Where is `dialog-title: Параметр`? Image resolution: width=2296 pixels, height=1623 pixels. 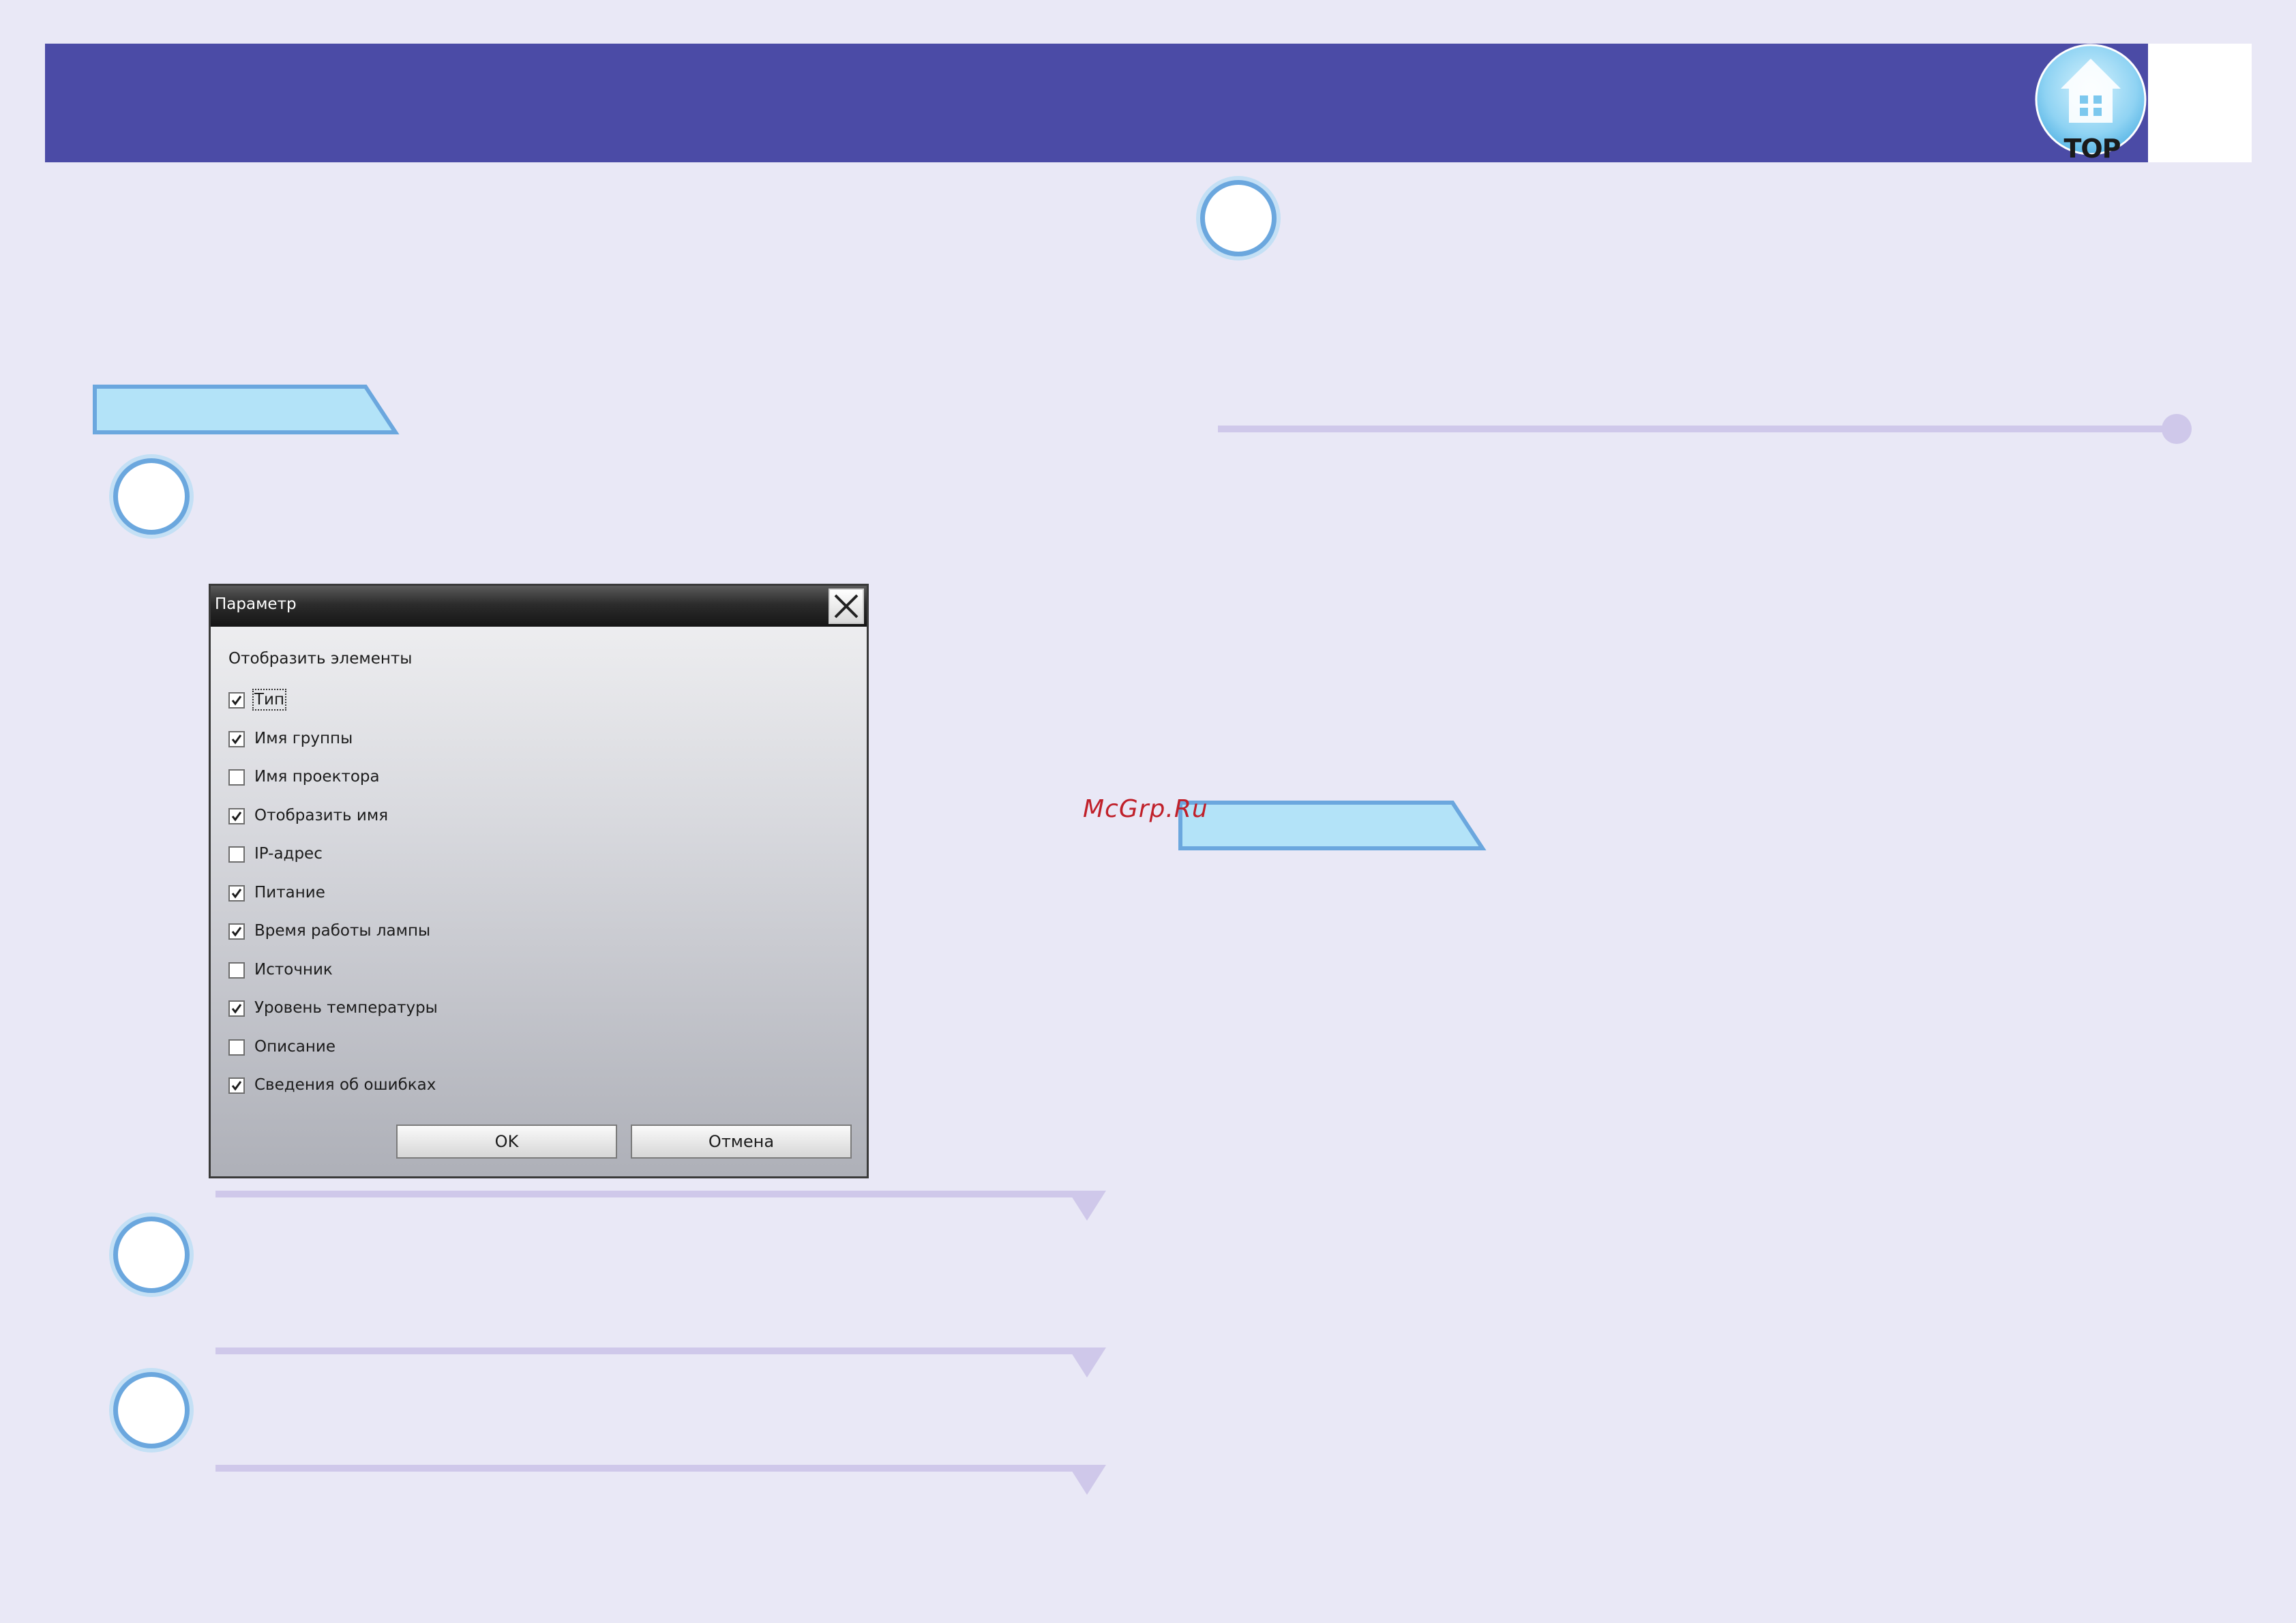
dialog-title: Параметр is located at coordinates (256, 604).